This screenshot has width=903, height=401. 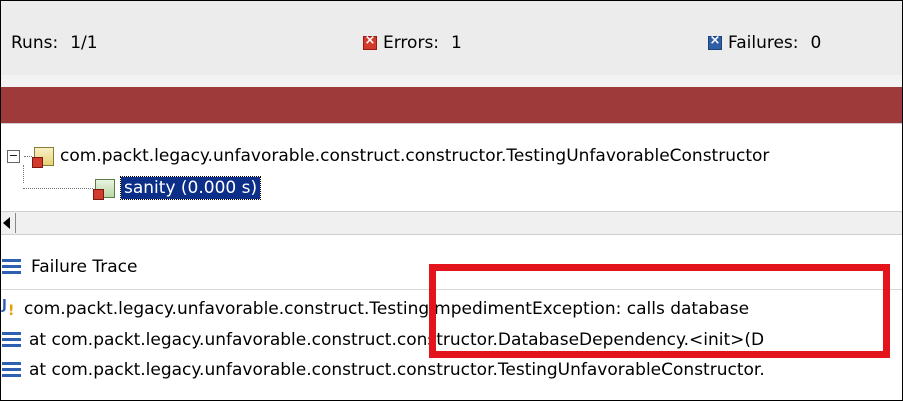 I want to click on runs-counter: Runs: 1/1, so click(x=54, y=43).